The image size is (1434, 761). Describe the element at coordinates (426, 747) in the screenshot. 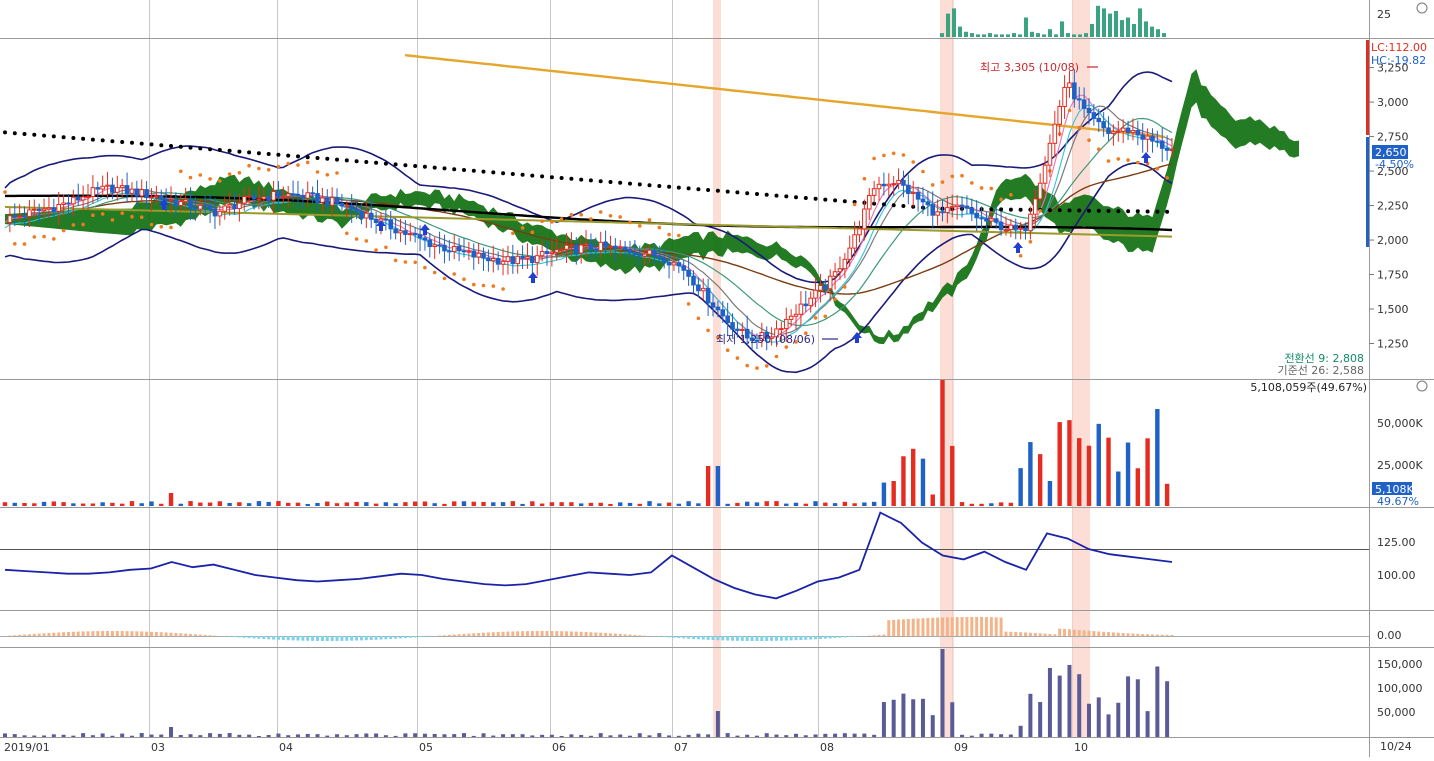

I see `x-axis-label: 05` at that location.